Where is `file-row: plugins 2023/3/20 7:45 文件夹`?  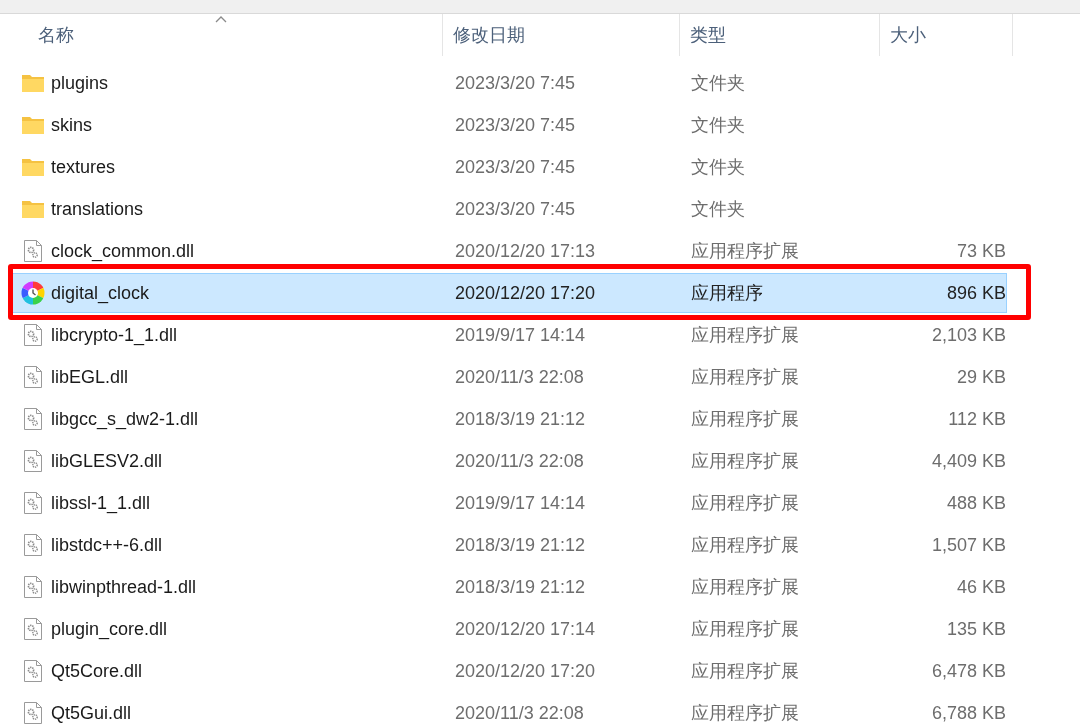 file-row: plugins 2023/3/20 7:45 文件夹 is located at coordinates (509, 83).